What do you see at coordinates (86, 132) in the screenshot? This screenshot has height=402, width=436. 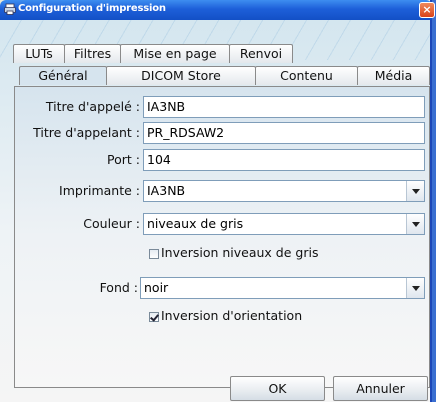 I see `calling-title-label: Titre d'appelant :` at bounding box center [86, 132].